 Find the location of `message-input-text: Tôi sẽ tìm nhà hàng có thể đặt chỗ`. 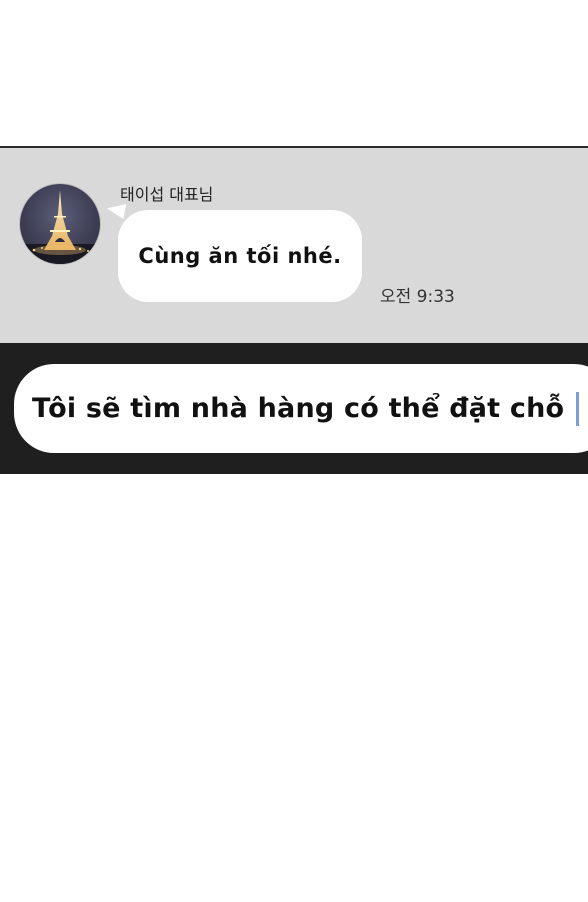

message-input-text: Tôi sẽ tìm nhà hàng có thể đặt chỗ is located at coordinates (306, 408).